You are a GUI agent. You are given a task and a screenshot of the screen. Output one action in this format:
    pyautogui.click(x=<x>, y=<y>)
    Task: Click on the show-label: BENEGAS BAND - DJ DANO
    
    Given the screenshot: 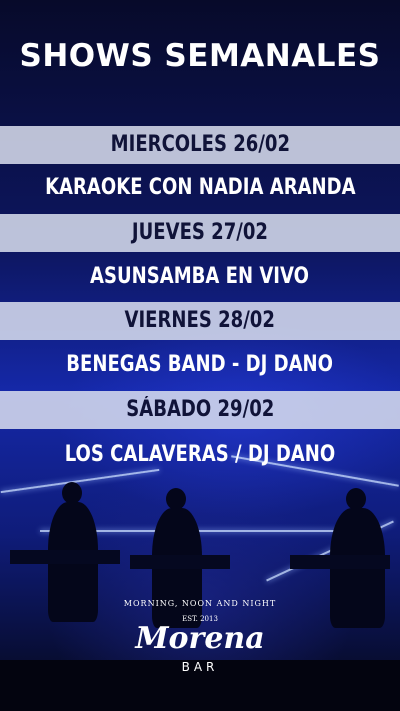 What is the action you would take?
    pyautogui.click(x=200, y=364)
    